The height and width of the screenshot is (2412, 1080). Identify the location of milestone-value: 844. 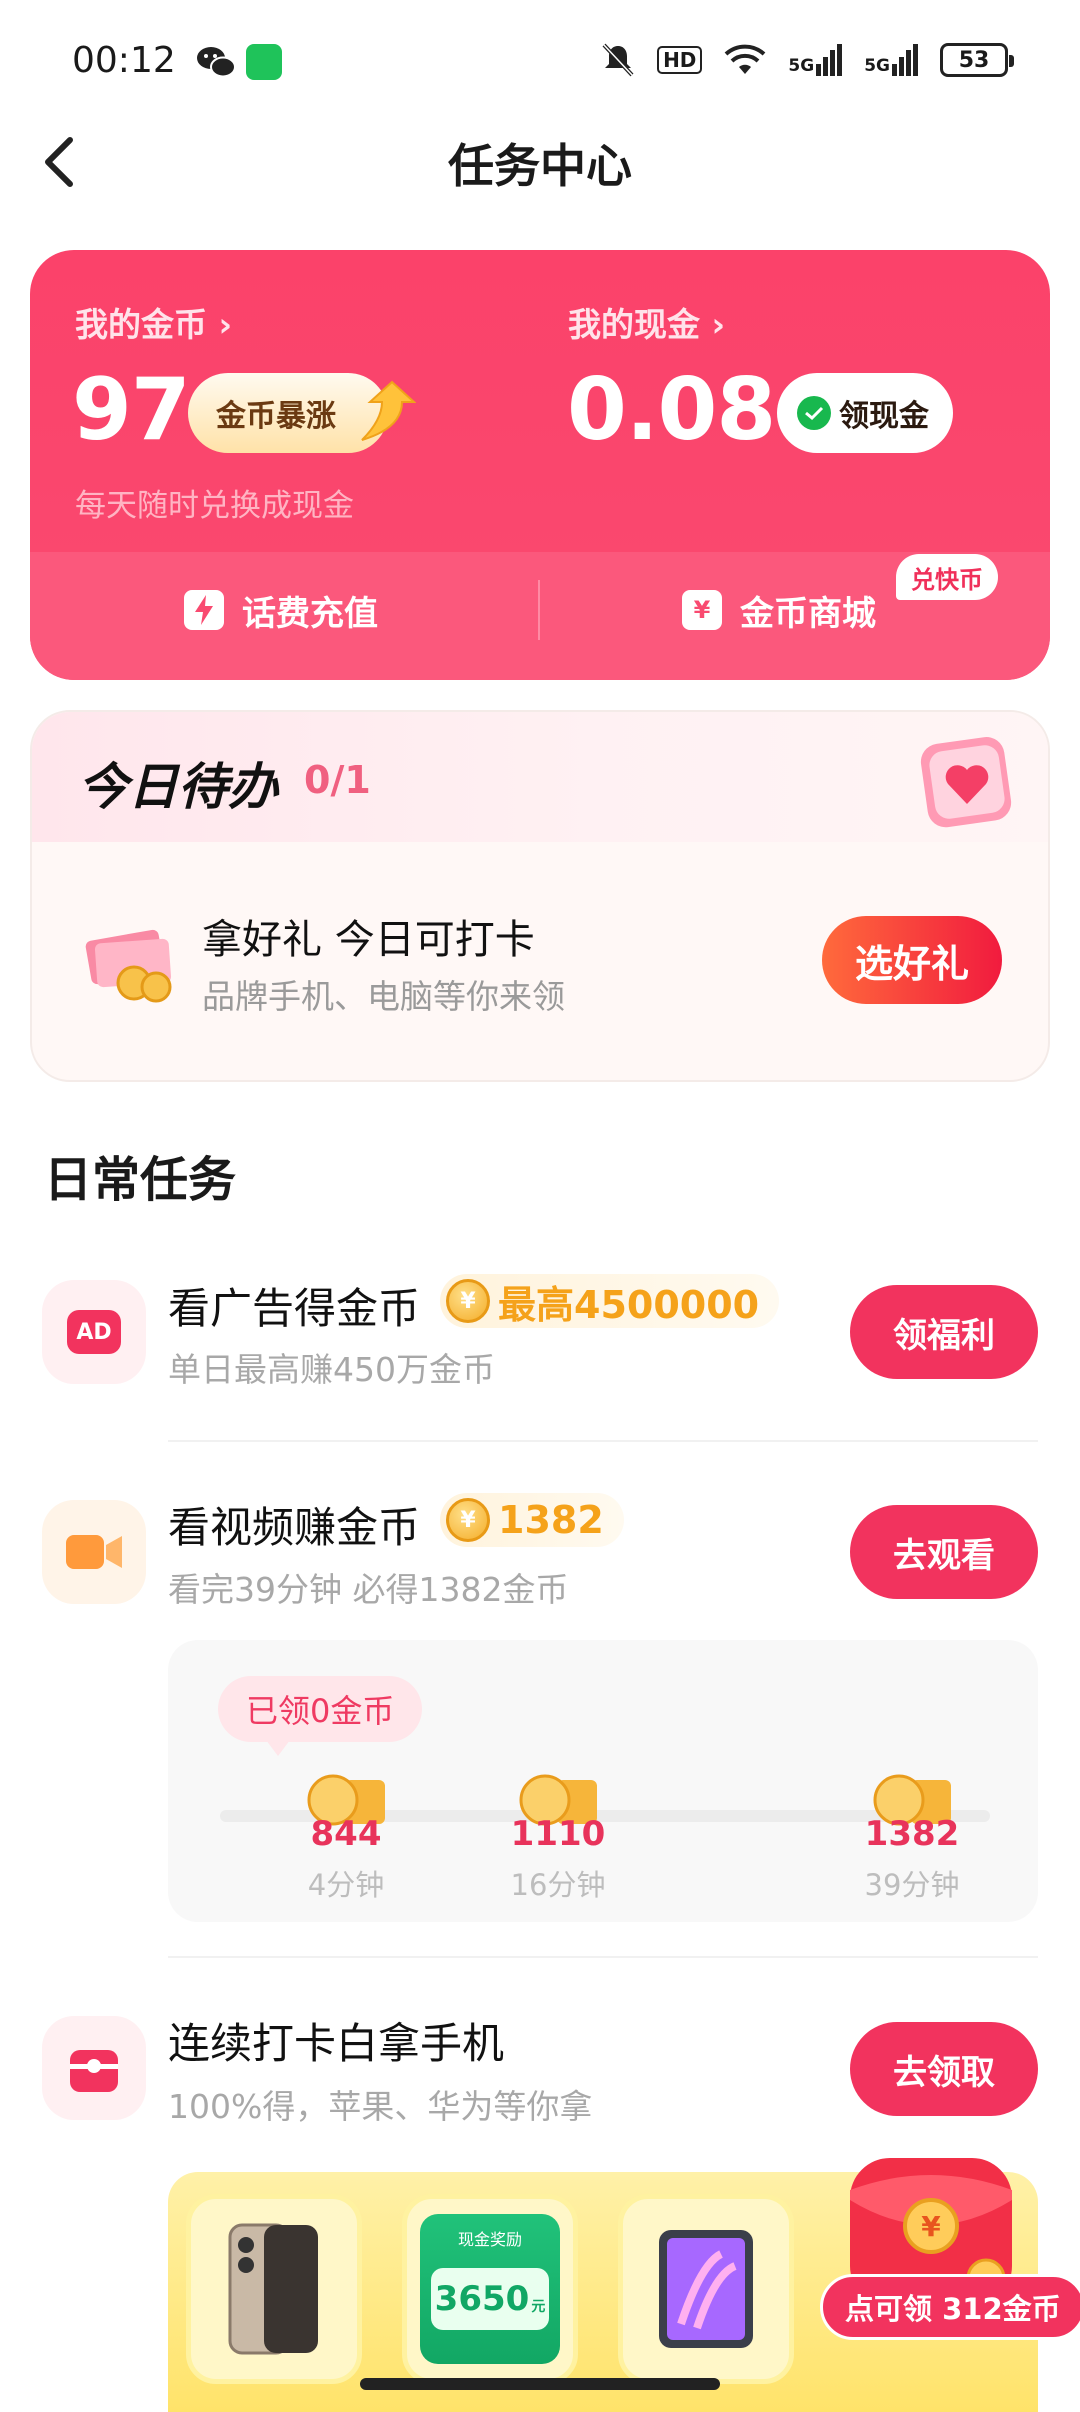
(346, 1834).